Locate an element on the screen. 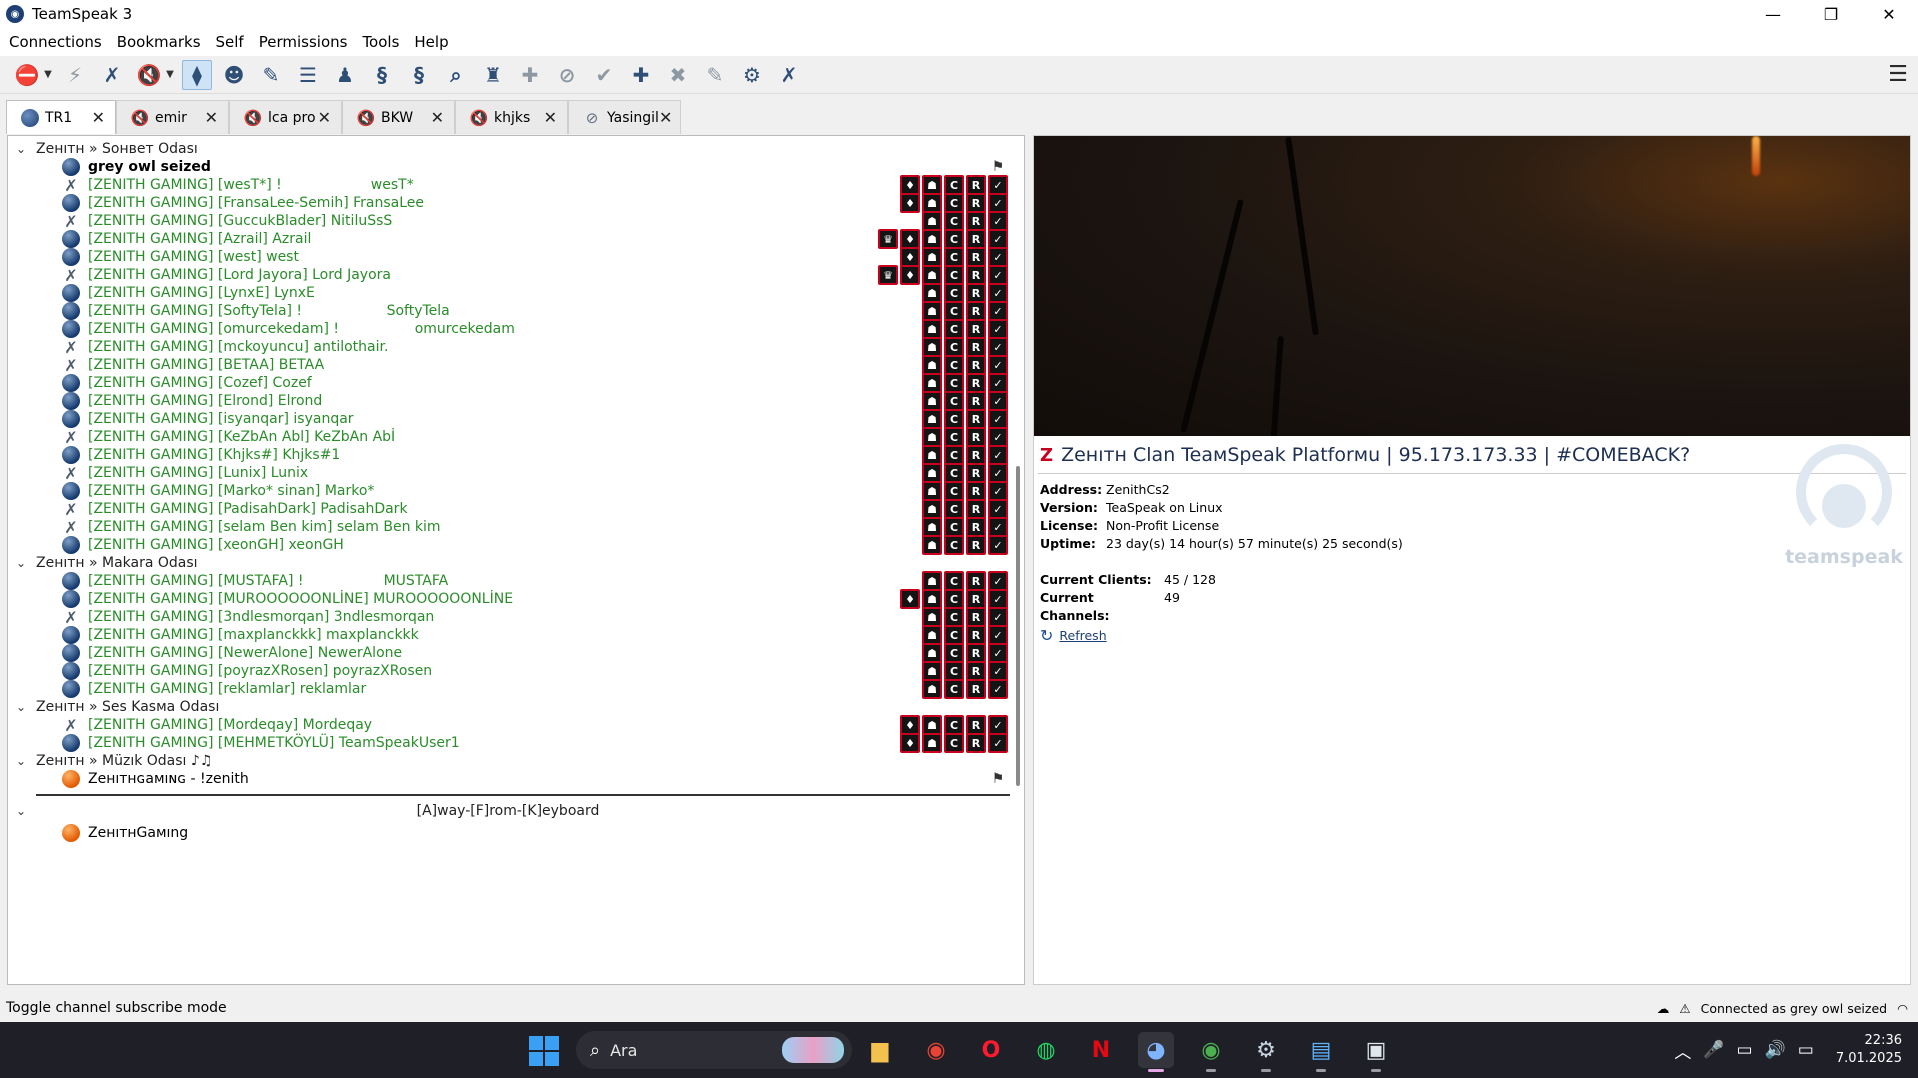 This screenshot has height=1078, width=1918. chevron-up-icon: ︿ is located at coordinates (1682, 1050).